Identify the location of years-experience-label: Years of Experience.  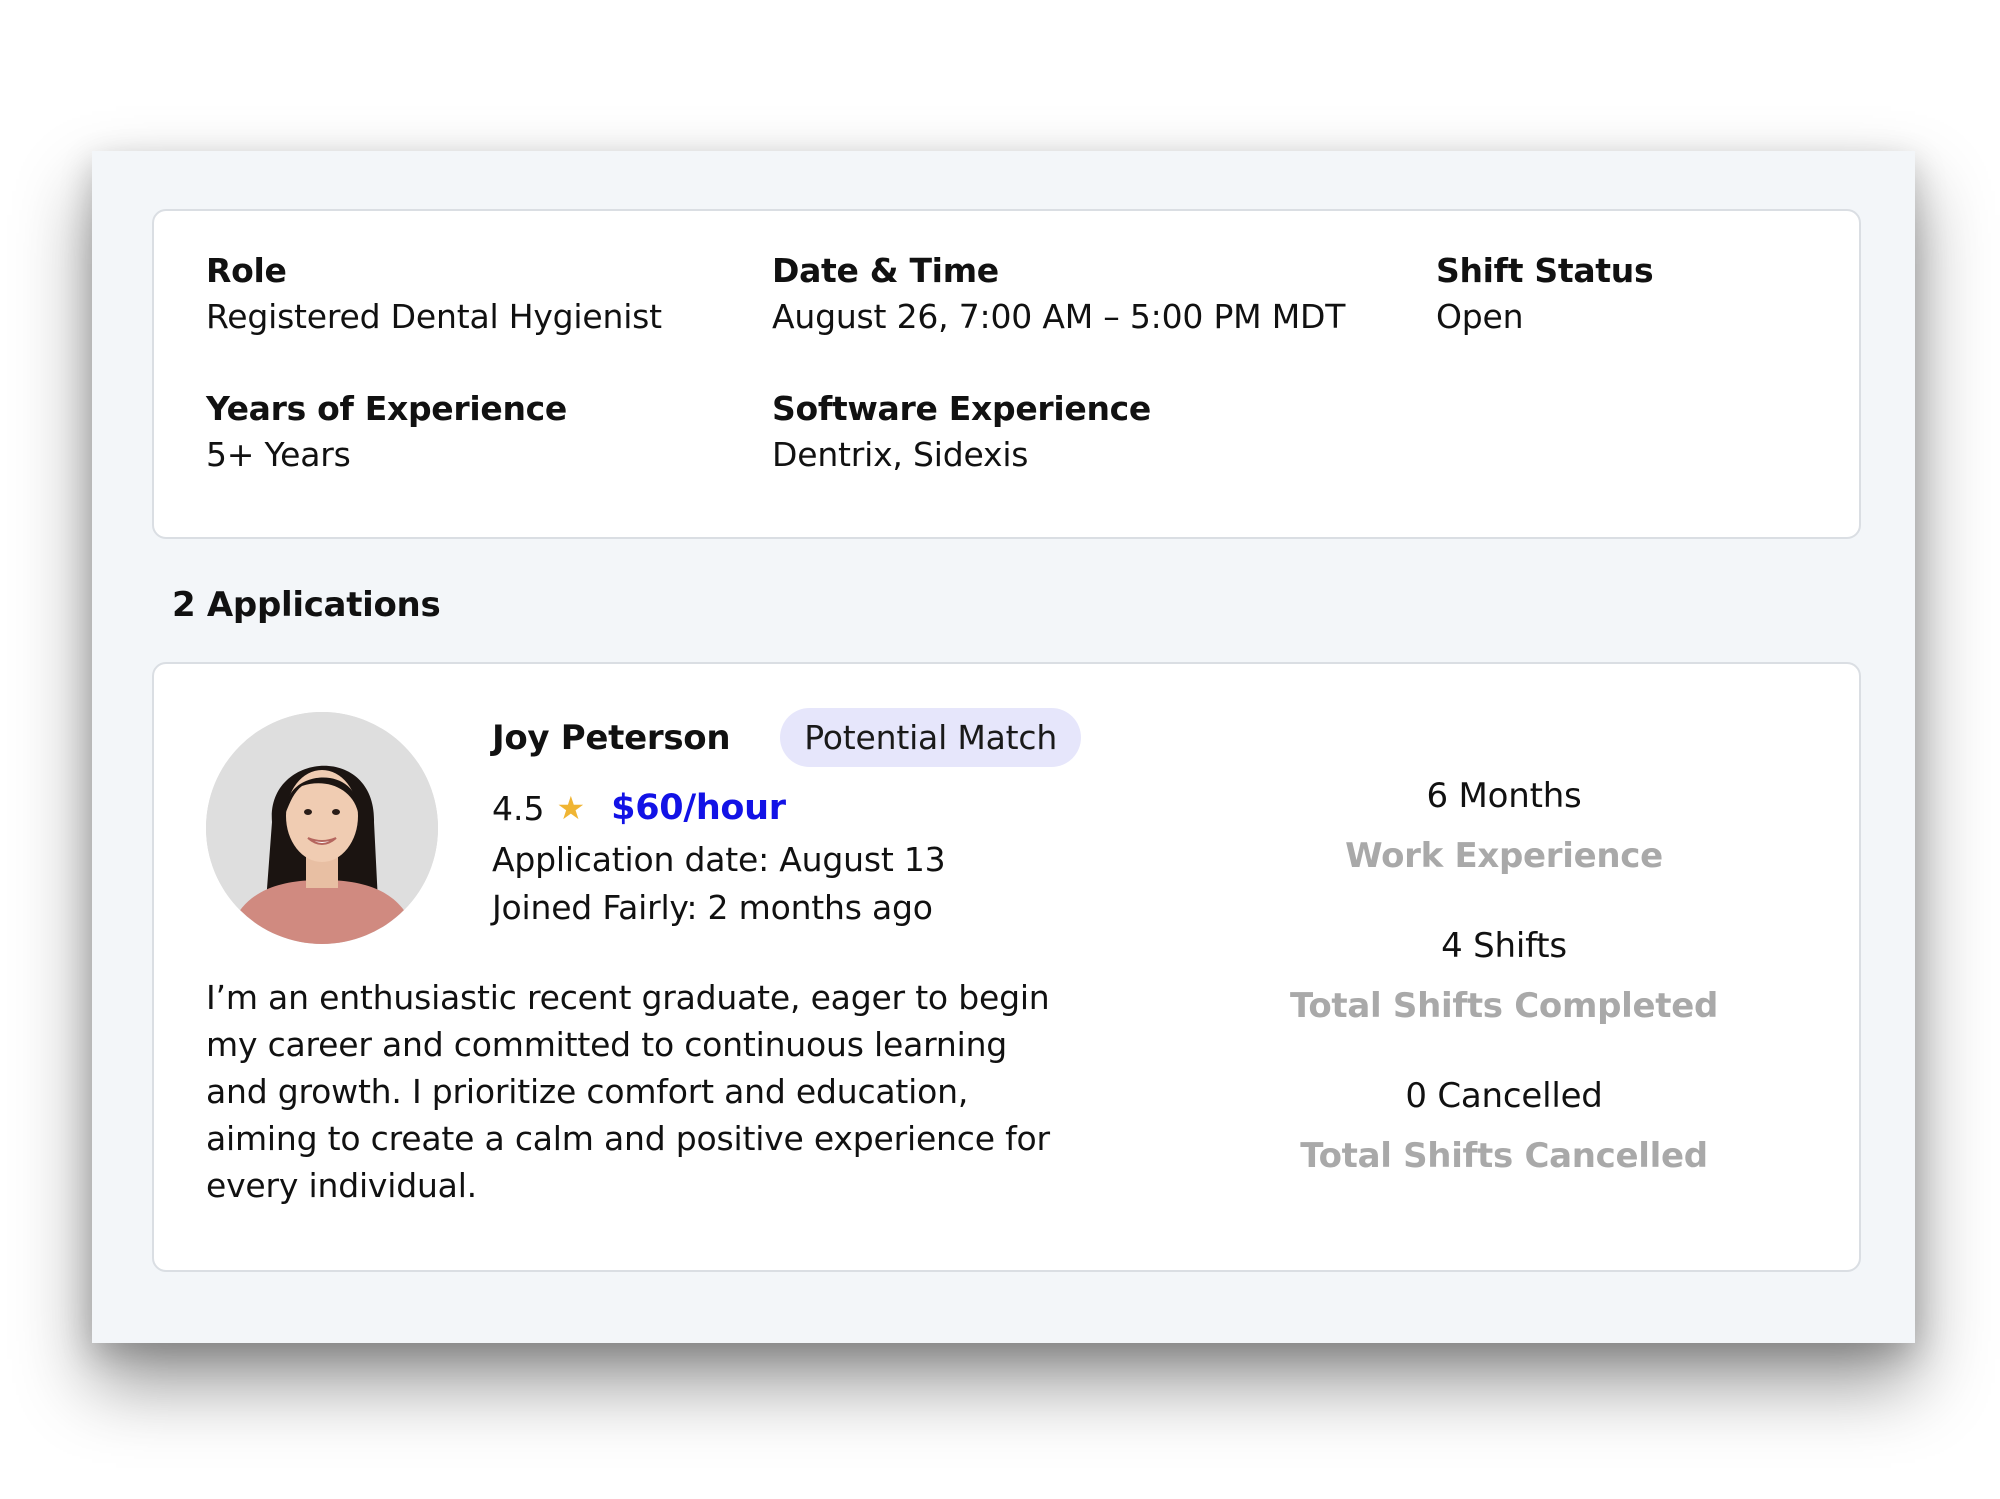
(386, 408).